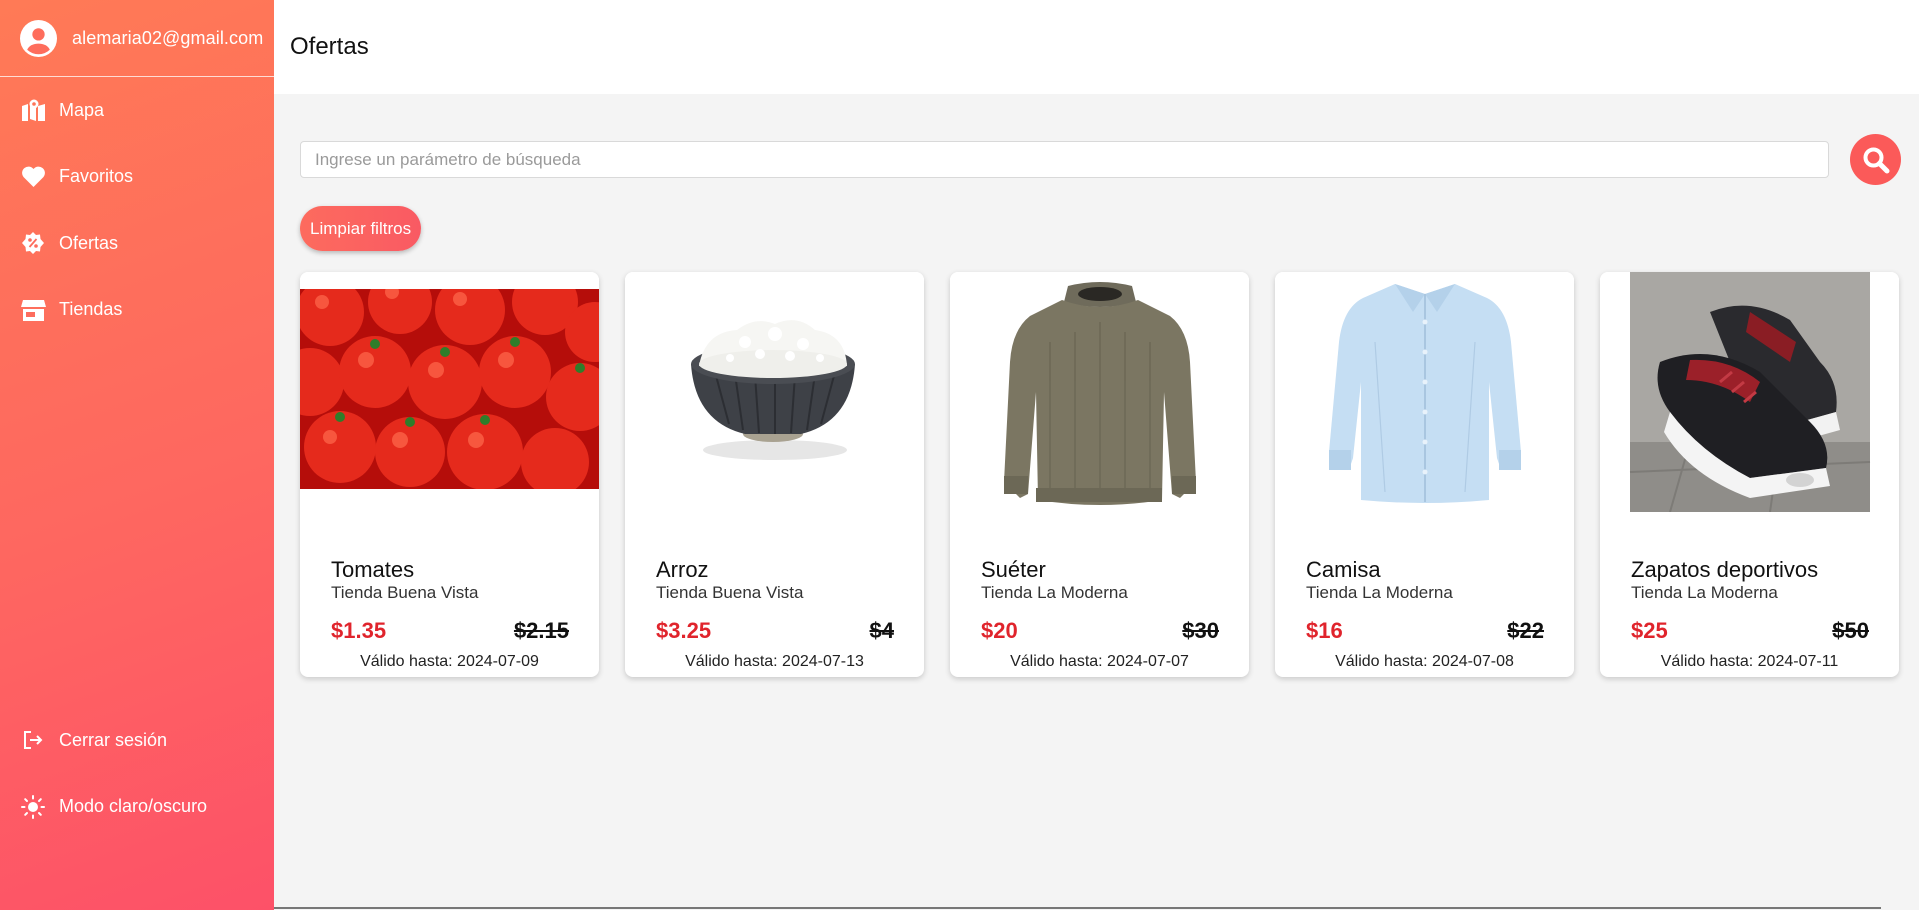  I want to click on product-name: Zapatos deportivos, so click(1725, 569).